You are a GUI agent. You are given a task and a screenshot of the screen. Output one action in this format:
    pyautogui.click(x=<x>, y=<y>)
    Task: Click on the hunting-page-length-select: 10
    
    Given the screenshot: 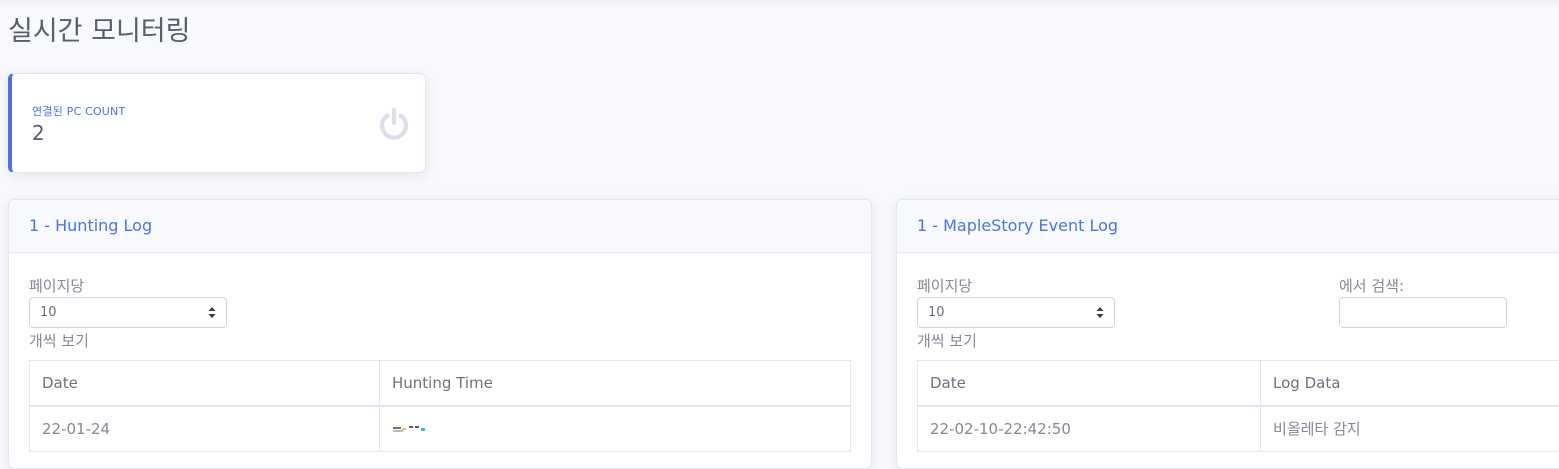 What is the action you would take?
    pyautogui.click(x=128, y=312)
    